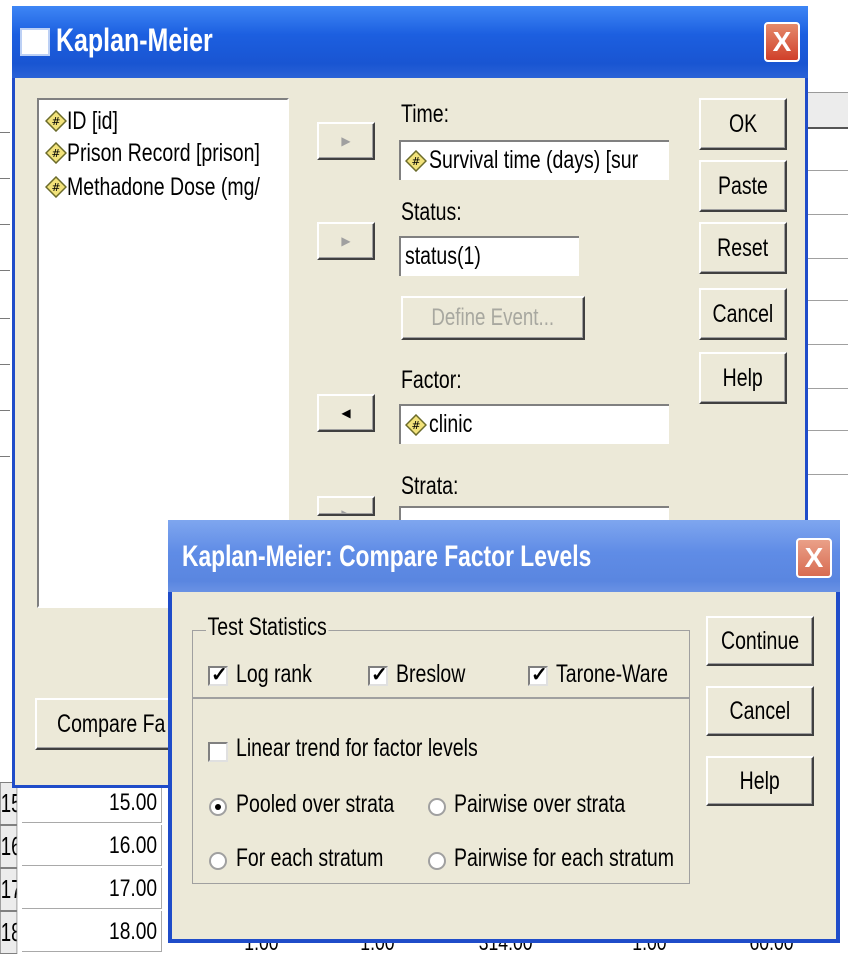 This screenshot has width=848, height=958. What do you see at coordinates (134, 40) in the screenshot?
I see `dialog-title: Kaplan-Meier` at bounding box center [134, 40].